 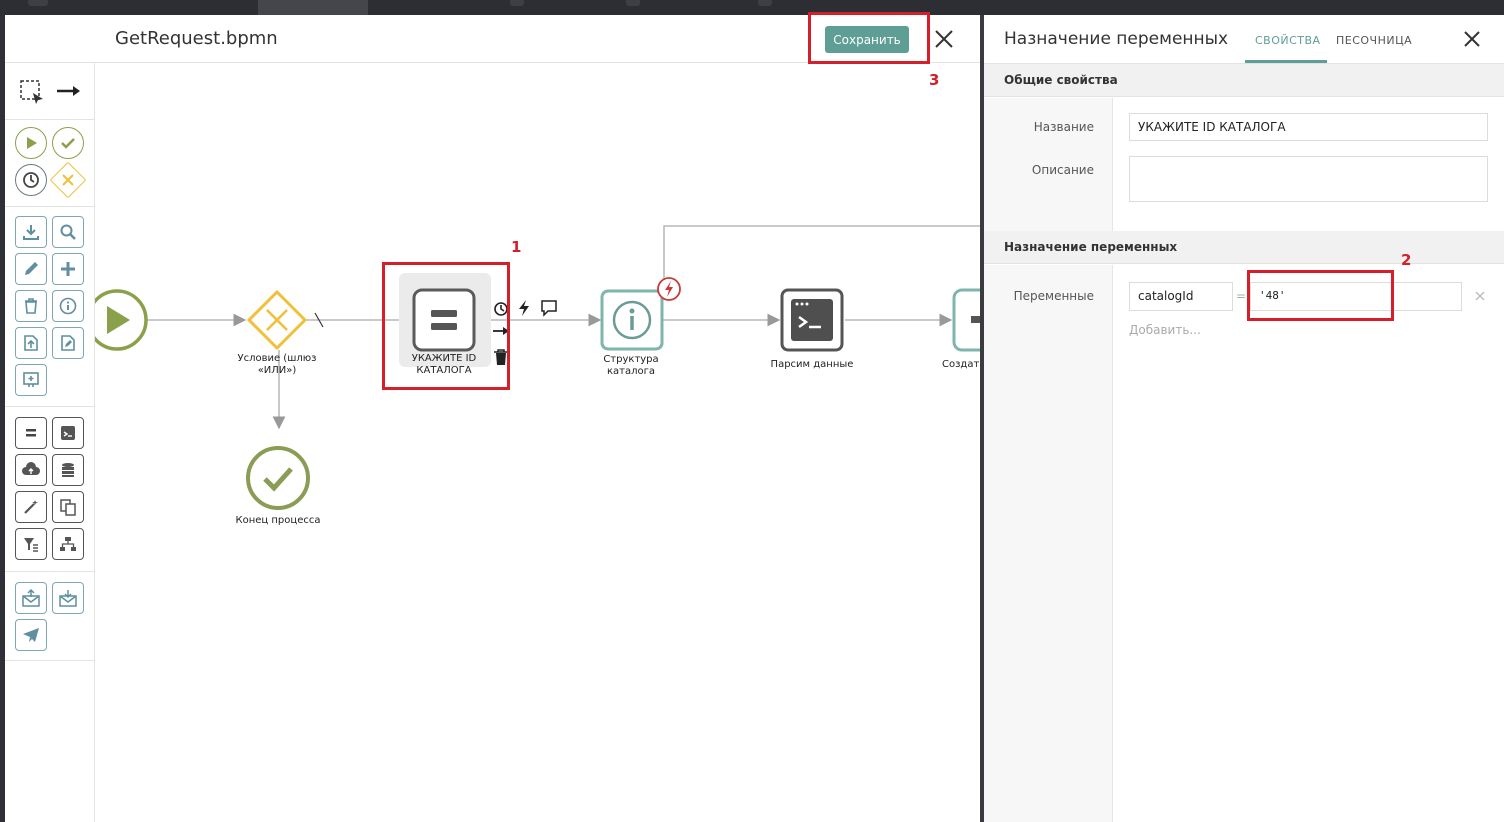 I want to click on magic-tool, so click(x=31, y=507).